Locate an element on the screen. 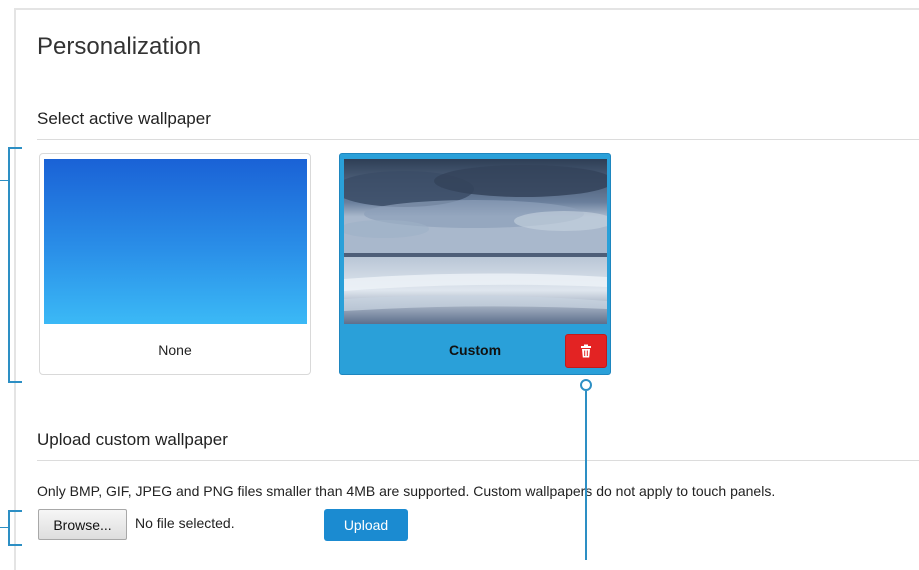 This screenshot has width=919, height=570. page-title: Personalization is located at coordinates (119, 46).